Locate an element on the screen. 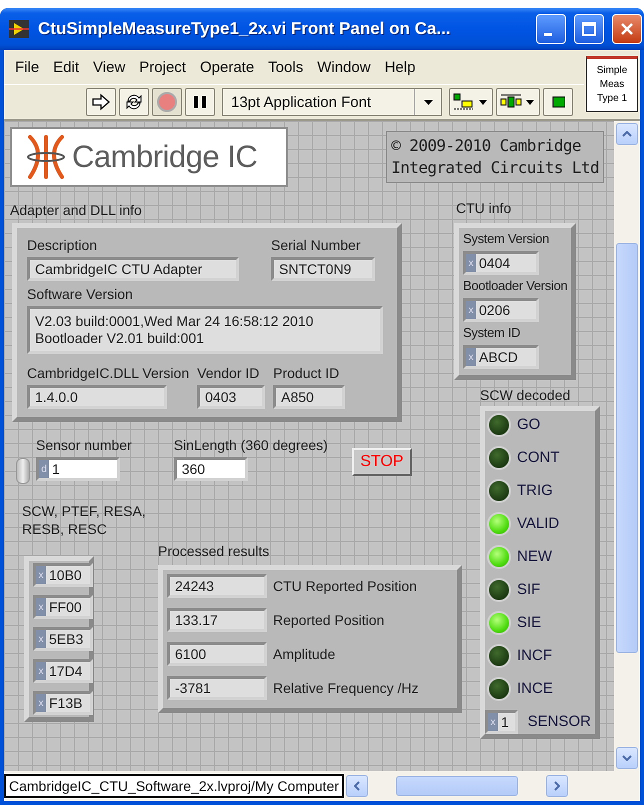 The height and width of the screenshot is (805, 644). maximize-icon is located at coordinates (589, 29).